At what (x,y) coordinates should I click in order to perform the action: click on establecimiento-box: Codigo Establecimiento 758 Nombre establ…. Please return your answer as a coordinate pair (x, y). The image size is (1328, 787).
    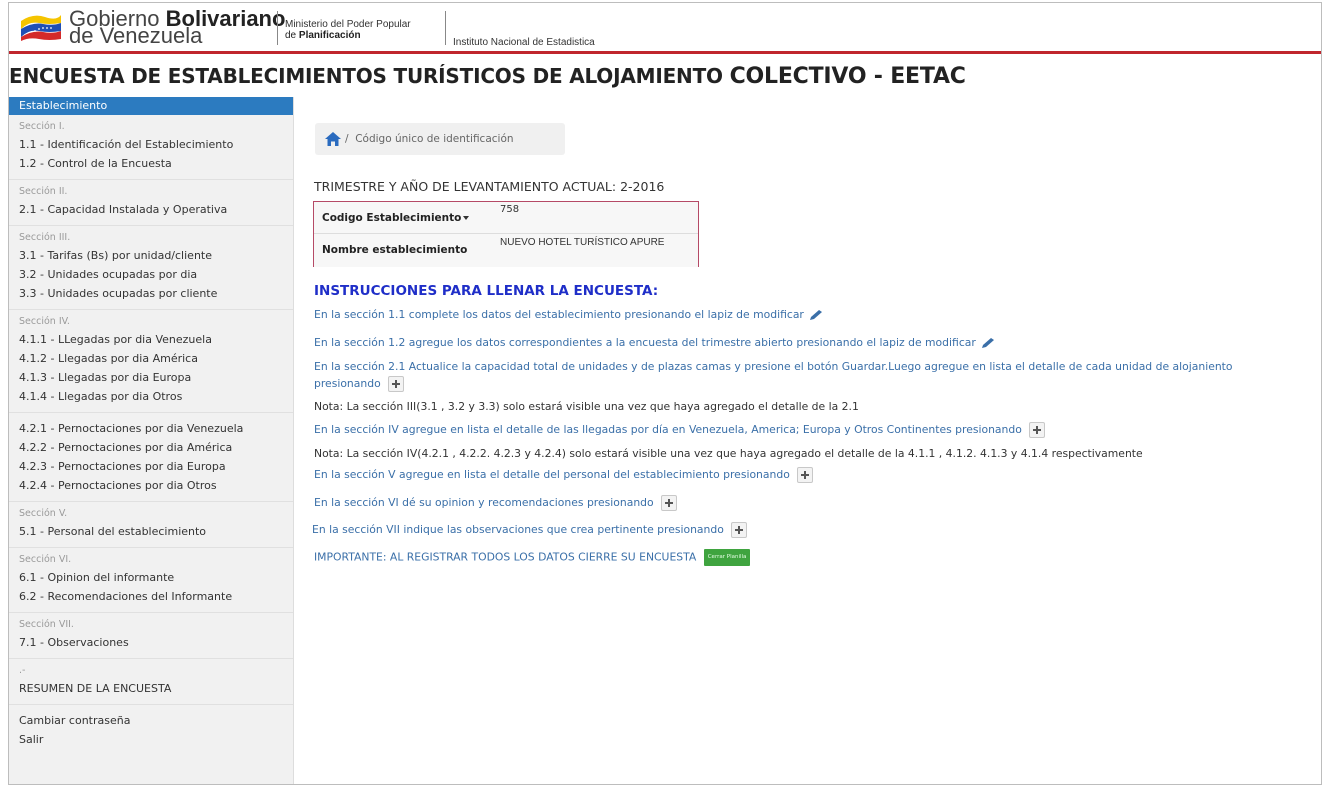
    Looking at the image, I should click on (506, 234).